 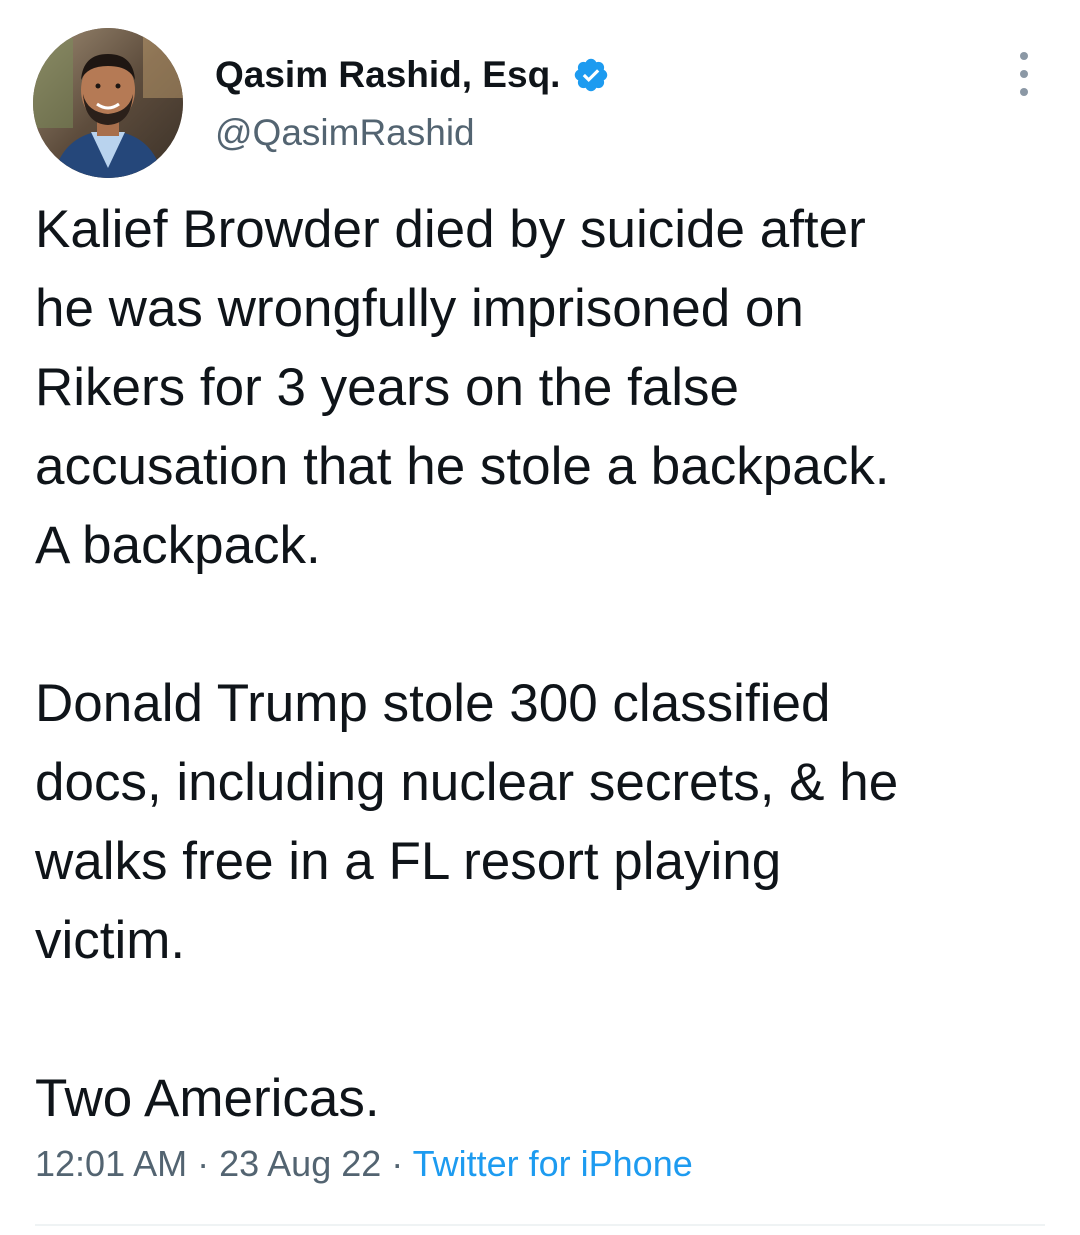 What do you see at coordinates (207, 1098) in the screenshot?
I see `tweet-paragraph: Two Americas.` at bounding box center [207, 1098].